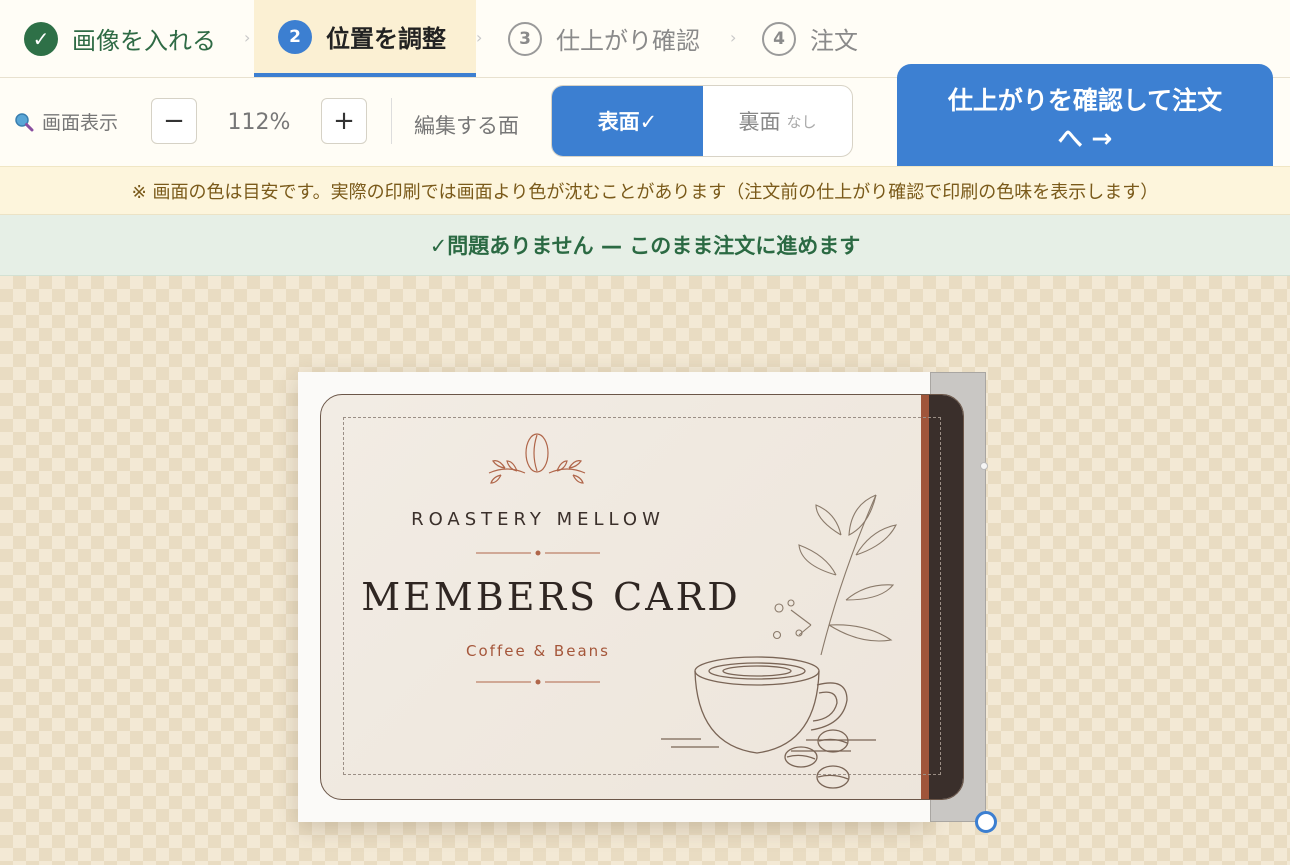 Image resolution: width=1290 pixels, height=865 pixels. Describe the element at coordinates (801, 121) in the screenshot. I see `face-back-note: なし` at that location.